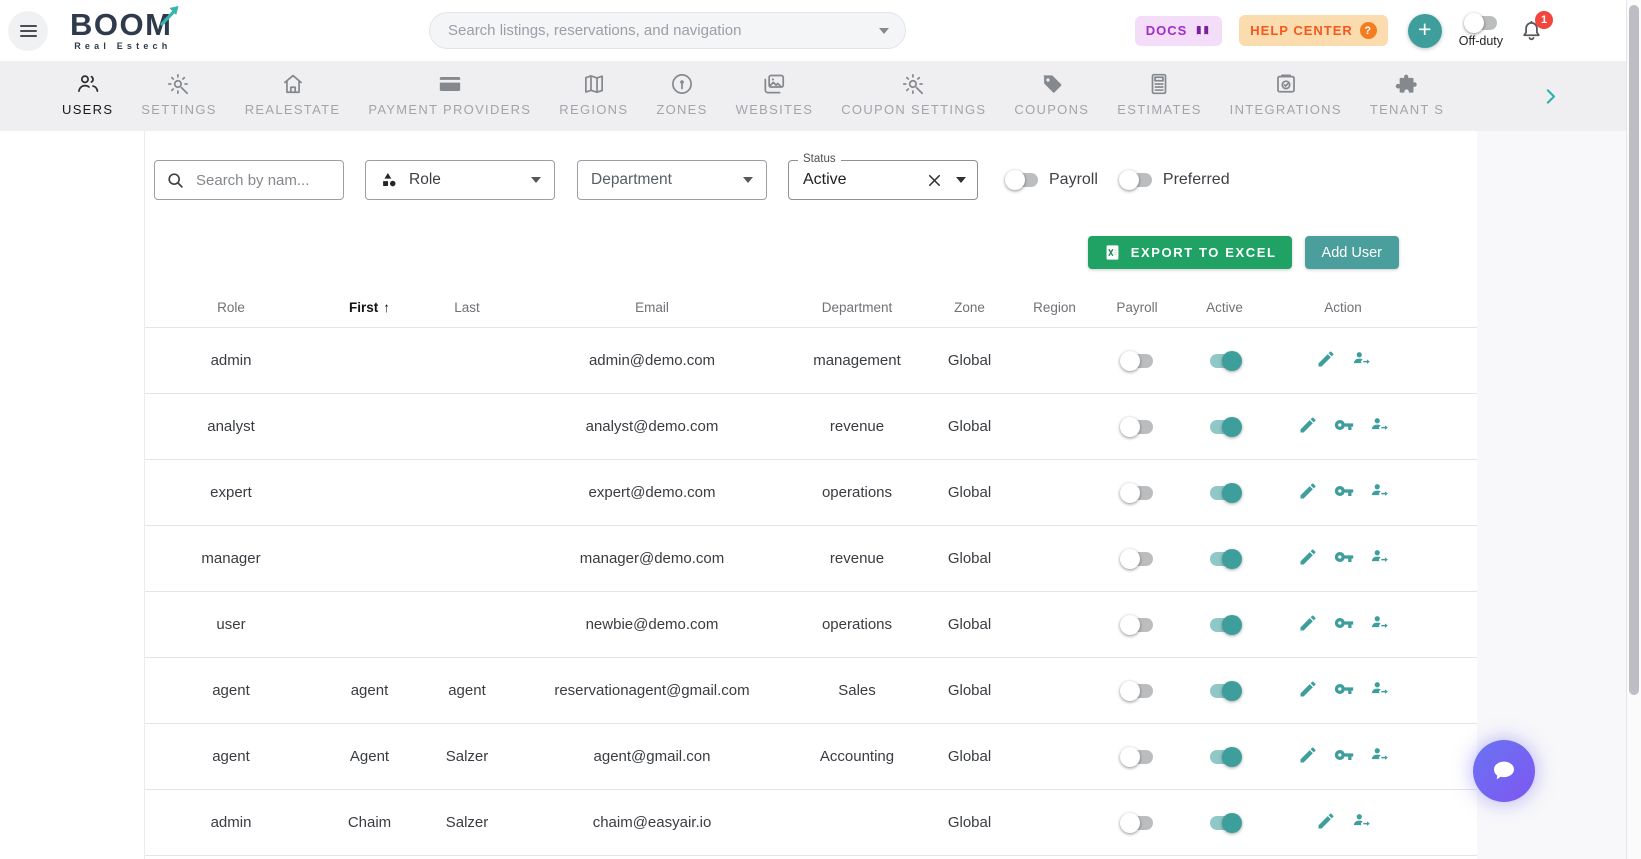 This screenshot has height=859, width=1641. I want to click on column-header-action: Action, so click(1372, 309).